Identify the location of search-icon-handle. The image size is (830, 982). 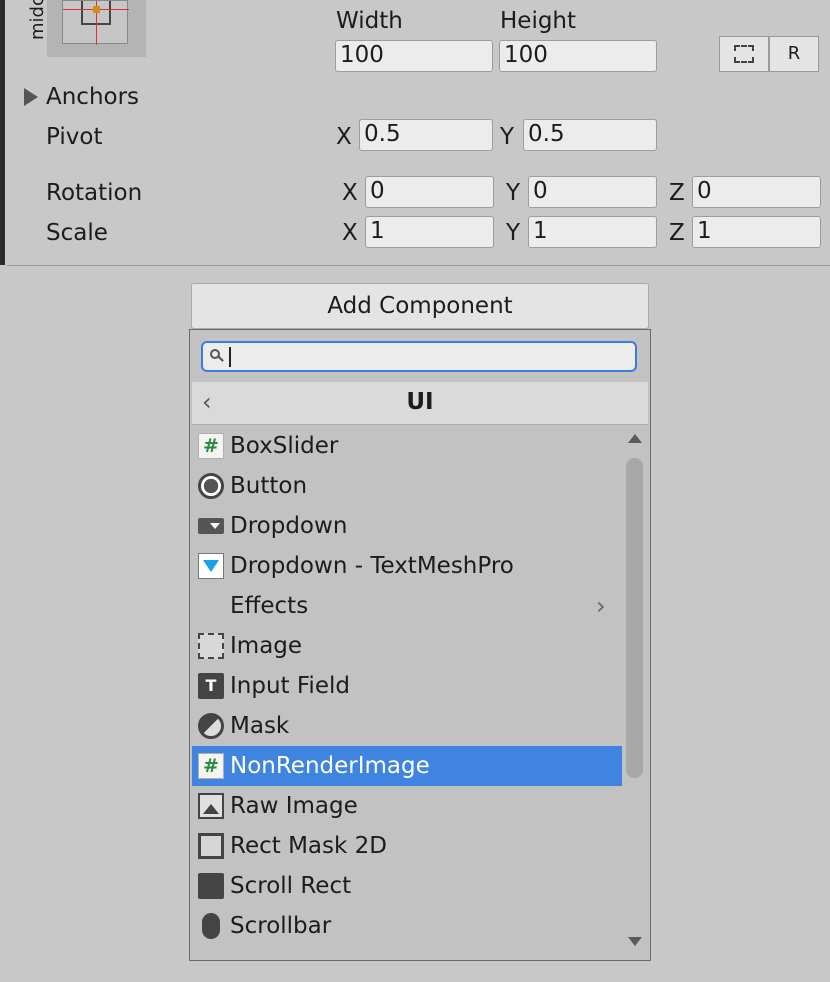
(221, 359).